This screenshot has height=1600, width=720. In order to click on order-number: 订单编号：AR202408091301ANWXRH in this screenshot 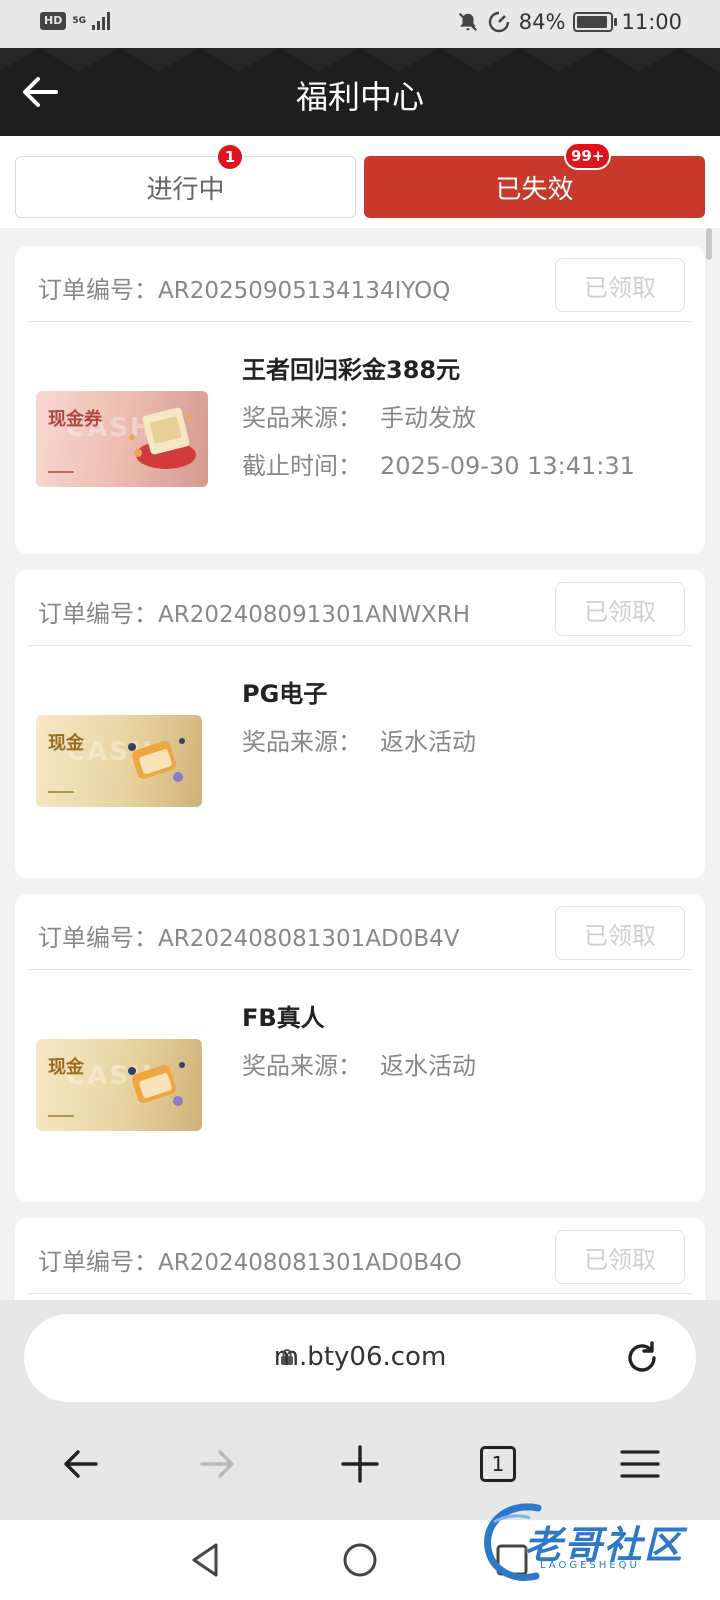, I will do `click(254, 611)`.